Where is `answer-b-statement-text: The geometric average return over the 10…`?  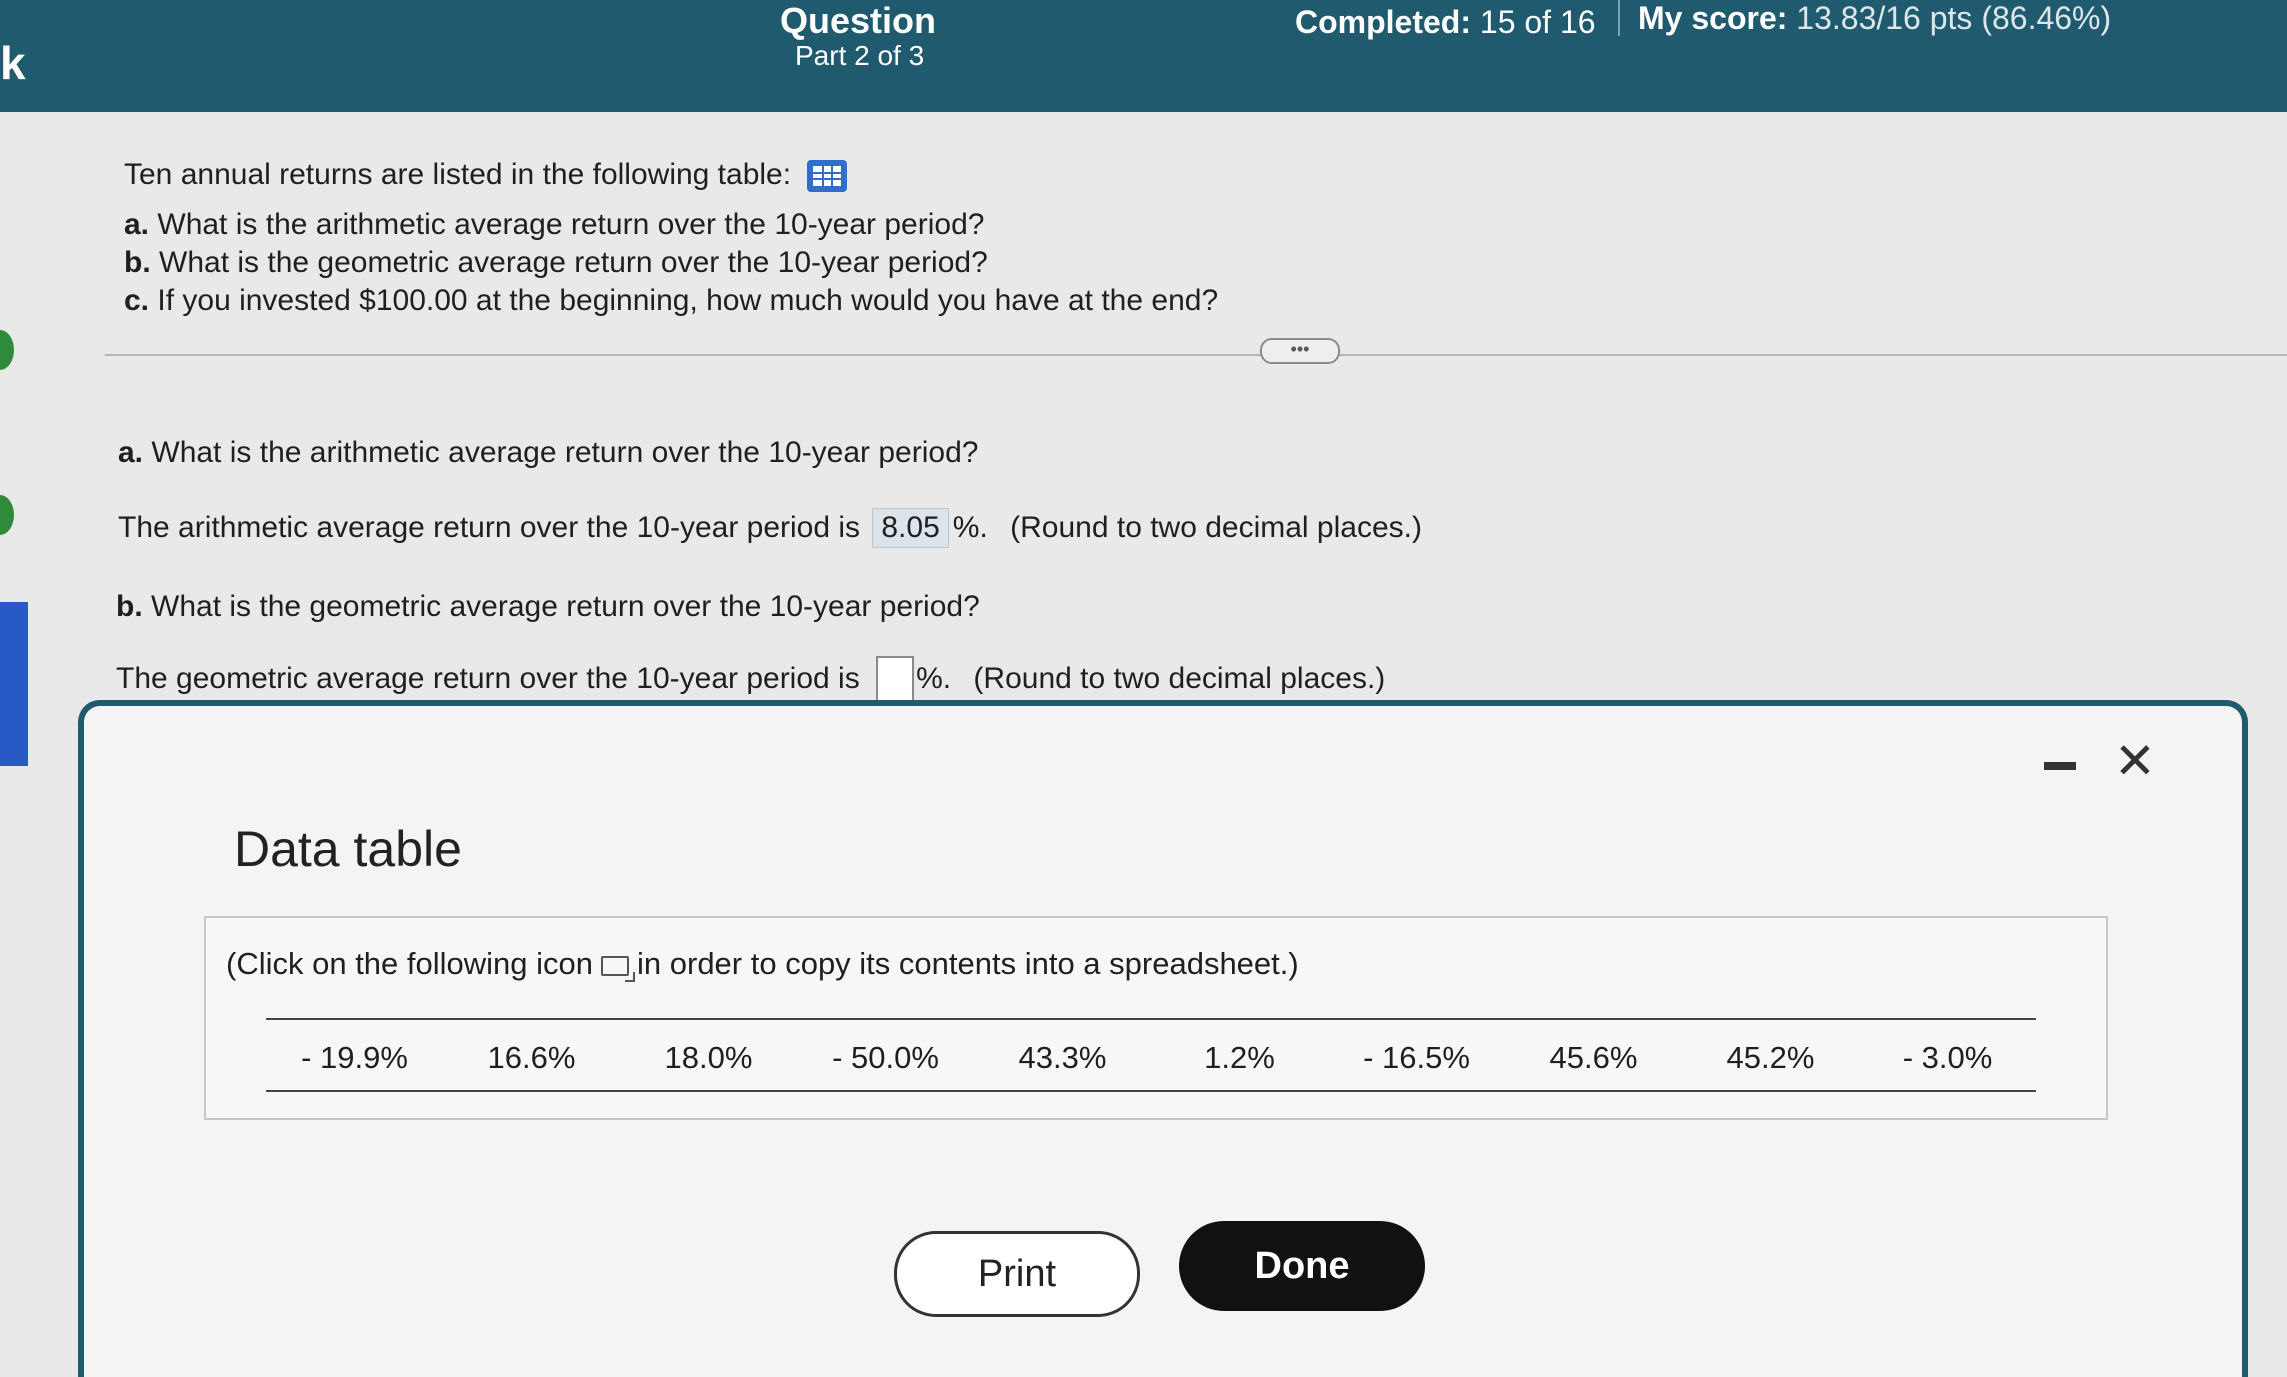
answer-b-statement-text: The geometric average return over the 10… is located at coordinates (488, 678).